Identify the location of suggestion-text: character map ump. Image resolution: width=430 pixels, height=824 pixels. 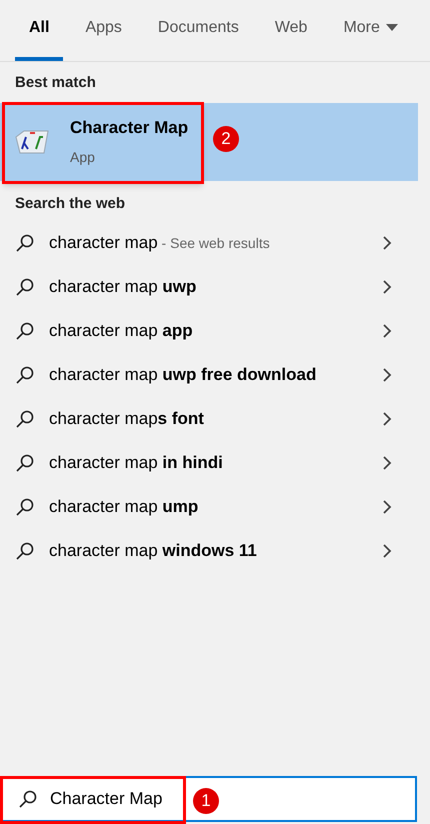
(124, 507).